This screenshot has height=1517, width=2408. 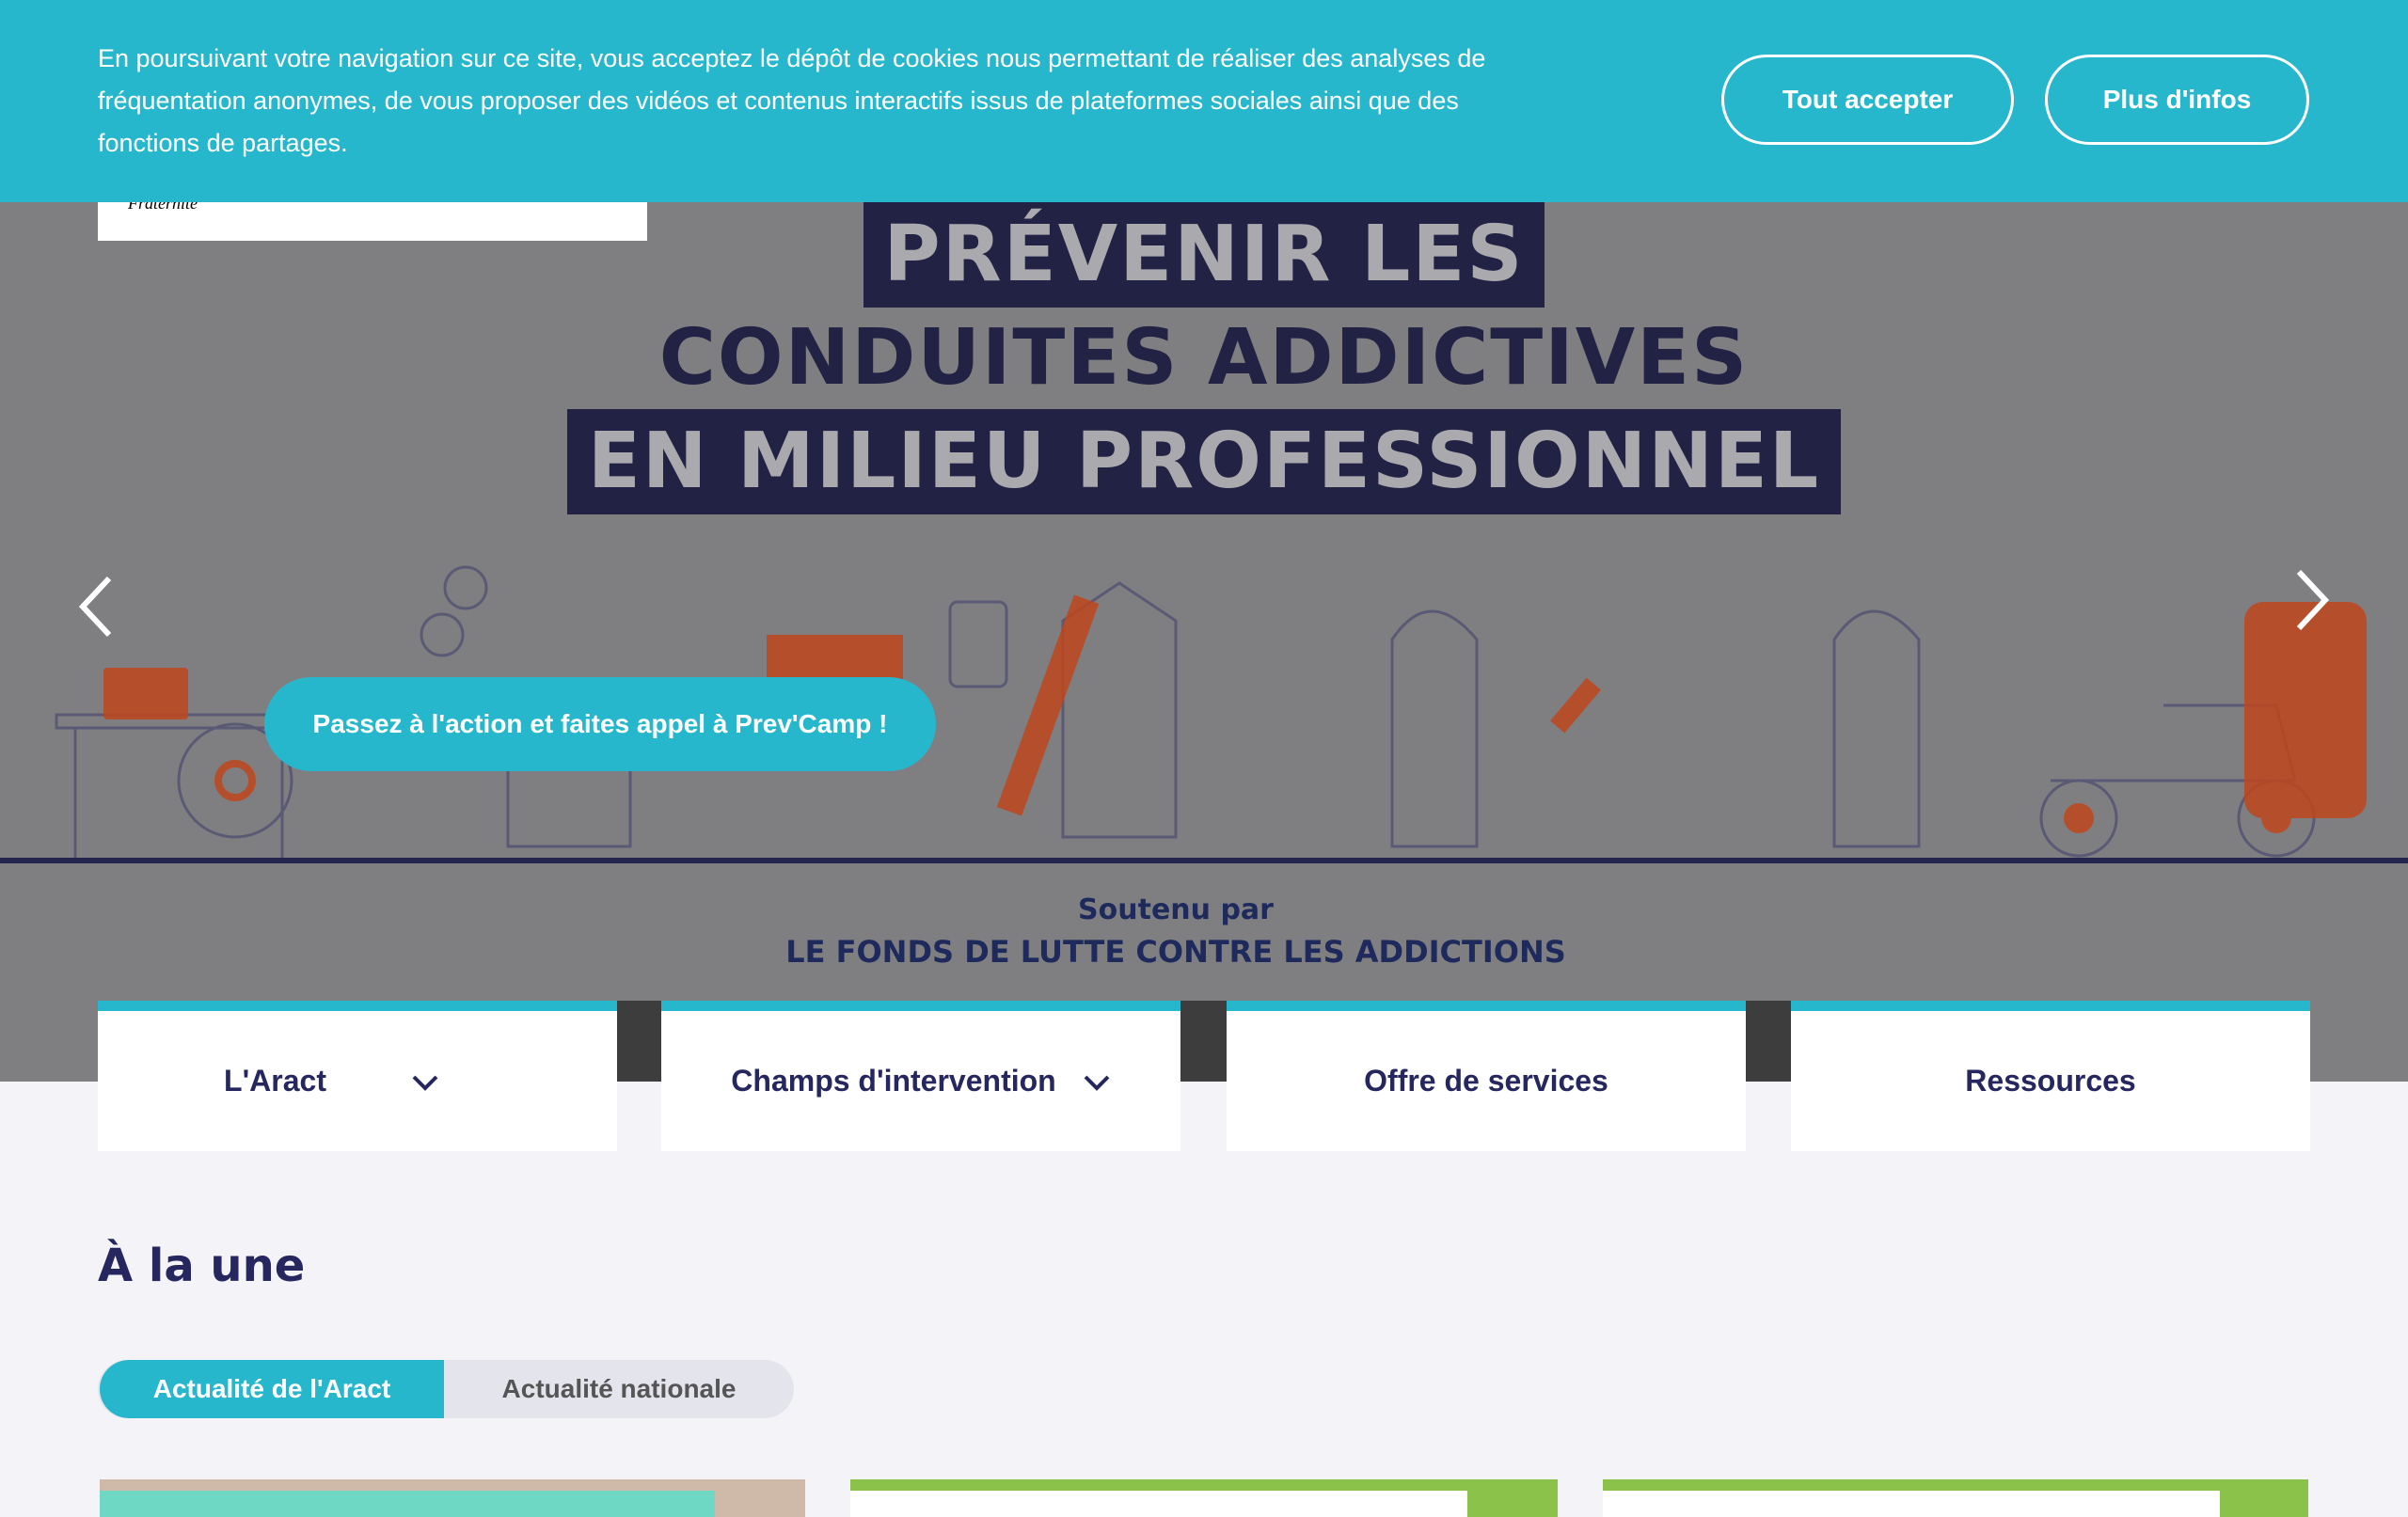 I want to click on hero-title-line2: CONDUITES ADDICTIVES, so click(x=1204, y=358).